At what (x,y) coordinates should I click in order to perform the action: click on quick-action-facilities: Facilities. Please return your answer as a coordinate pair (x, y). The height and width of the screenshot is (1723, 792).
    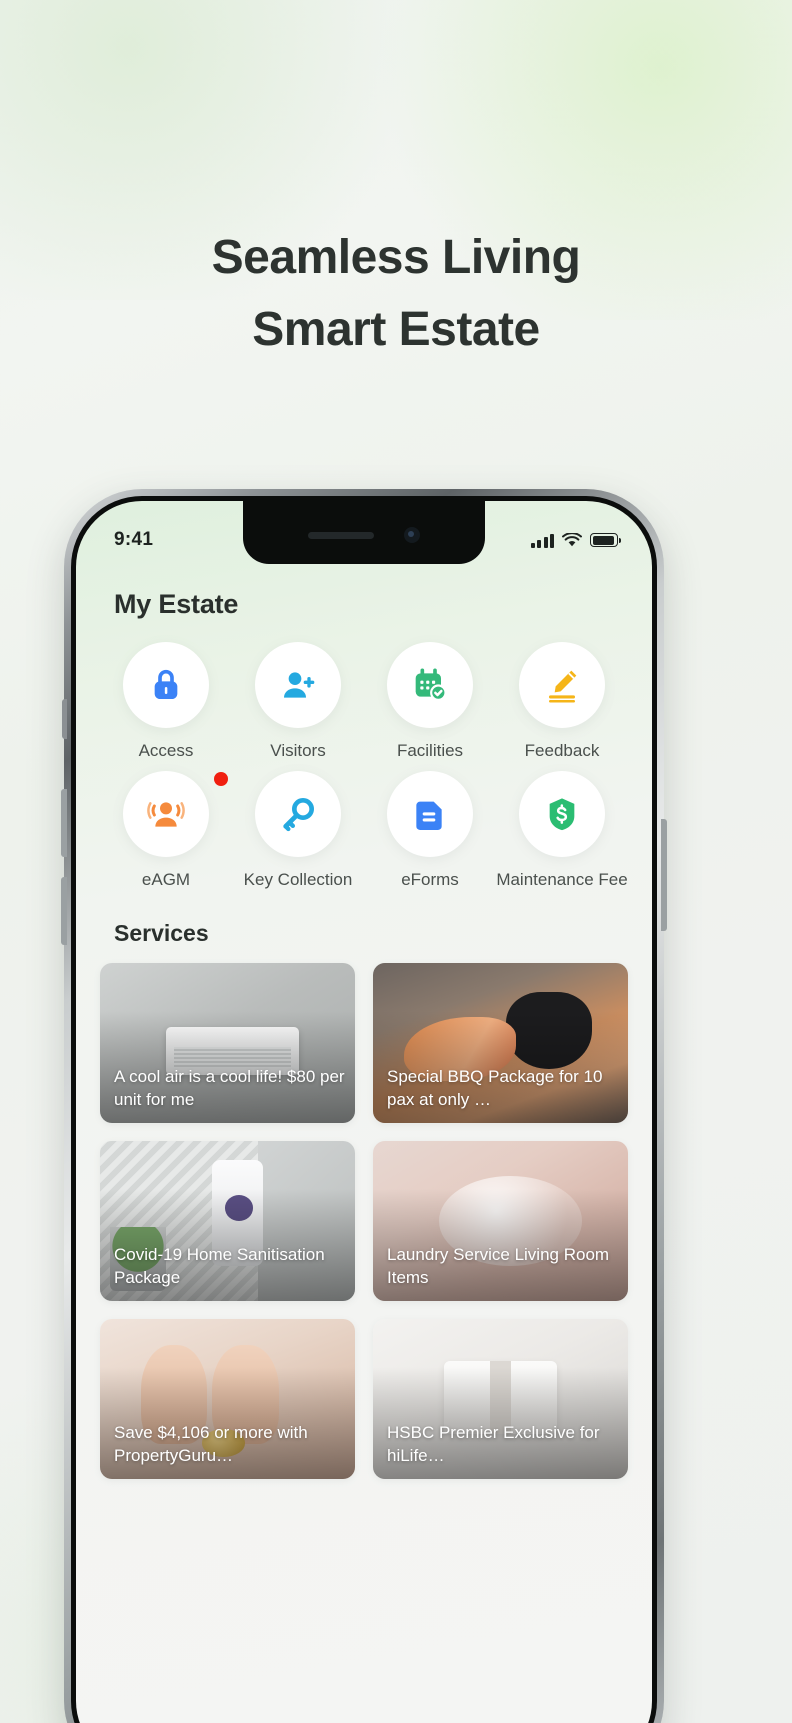
    Looking at the image, I should click on (430, 701).